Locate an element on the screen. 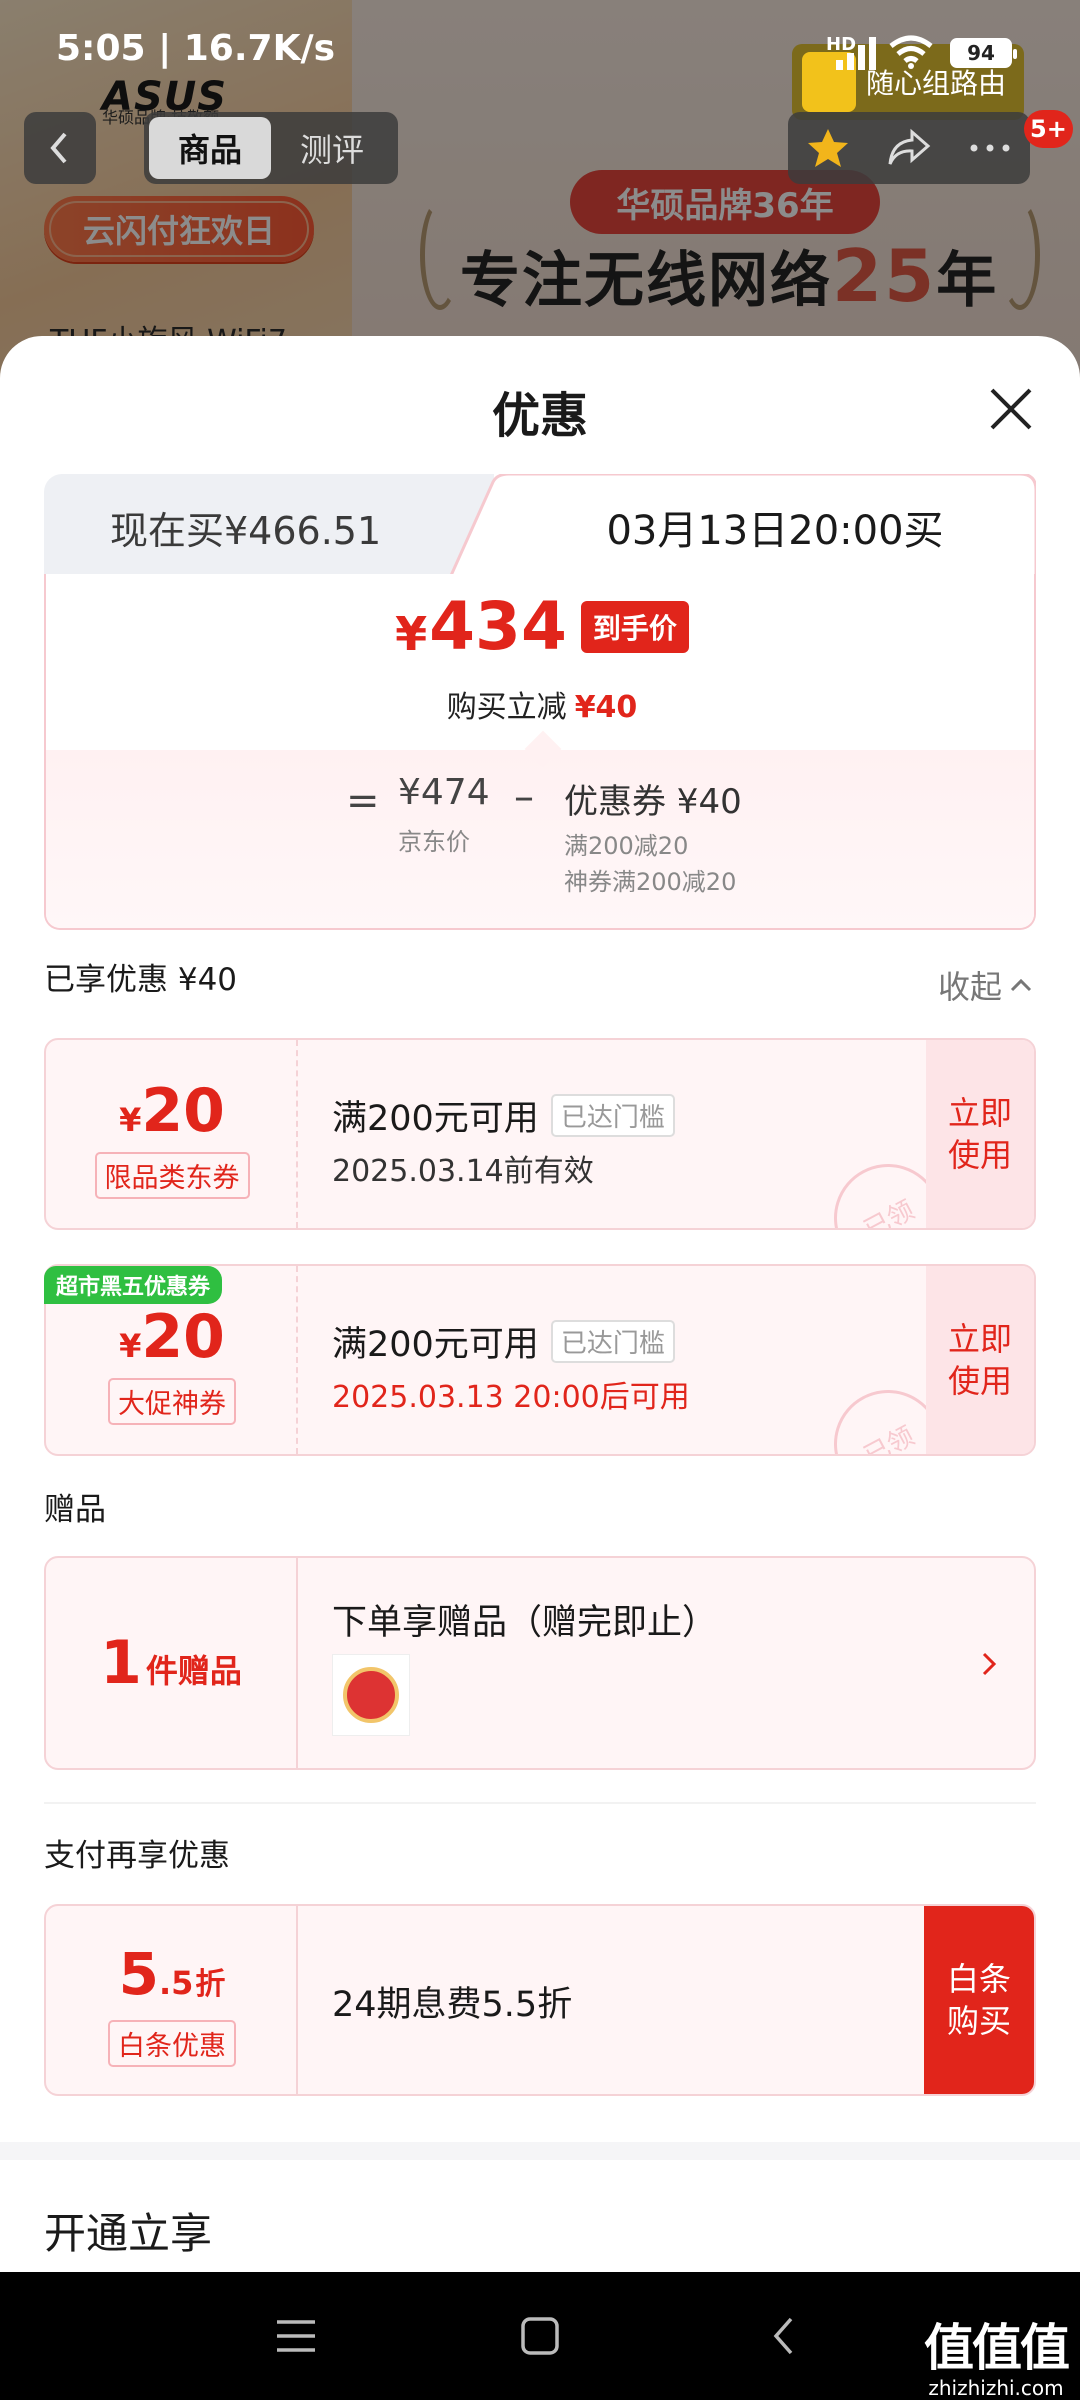 The width and height of the screenshot is (1080, 2400). chevron-up-icon is located at coordinates (1021, 985).